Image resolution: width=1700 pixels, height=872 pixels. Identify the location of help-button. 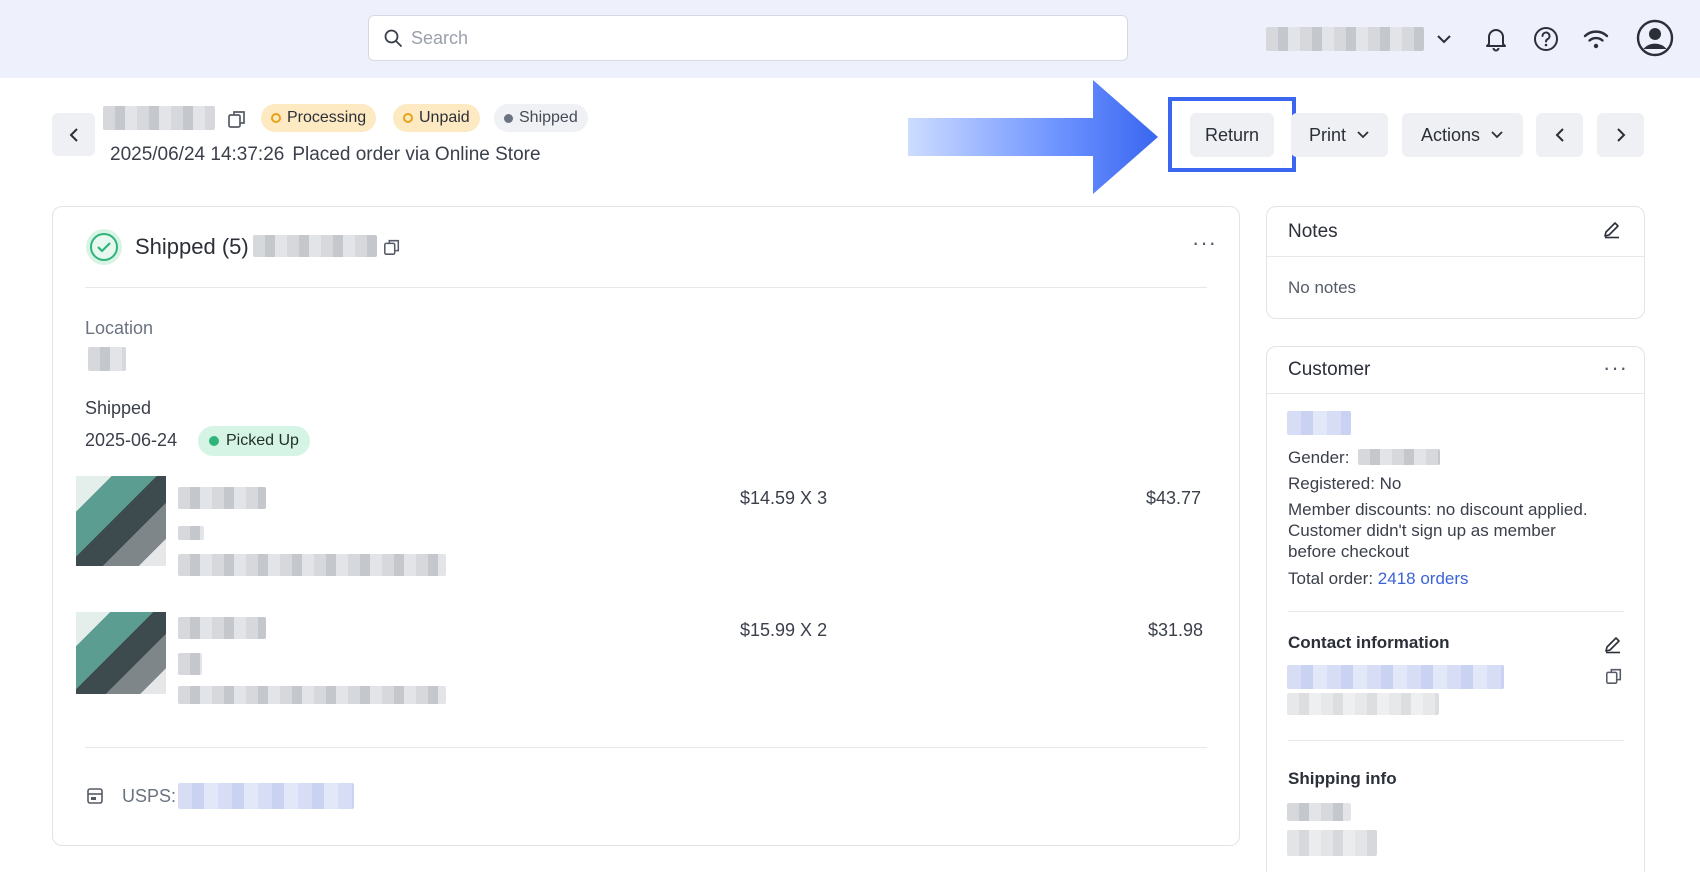
(1546, 39).